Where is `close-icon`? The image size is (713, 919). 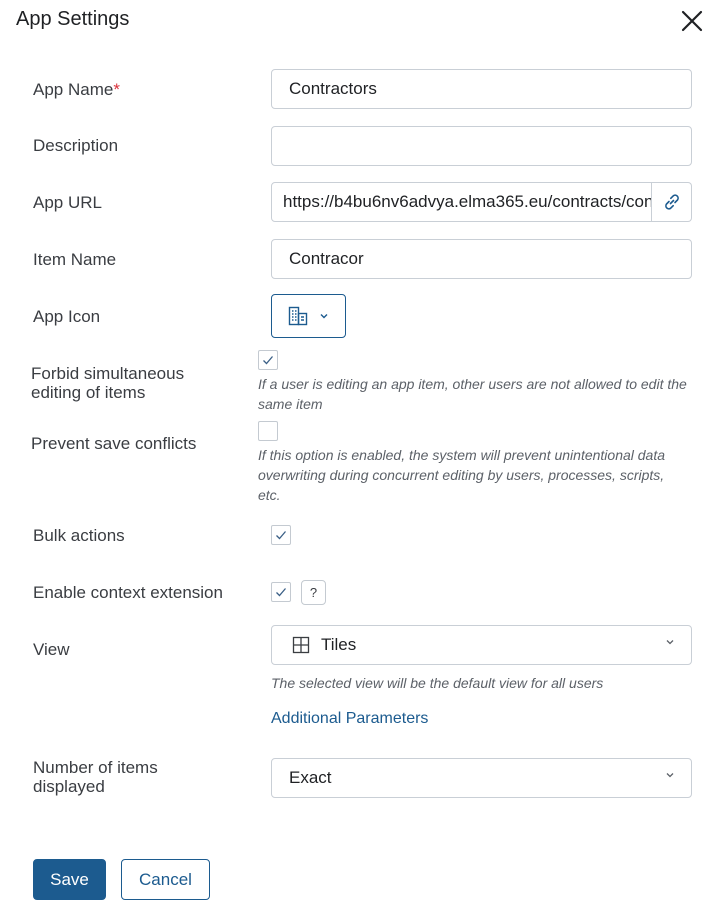
close-icon is located at coordinates (692, 21).